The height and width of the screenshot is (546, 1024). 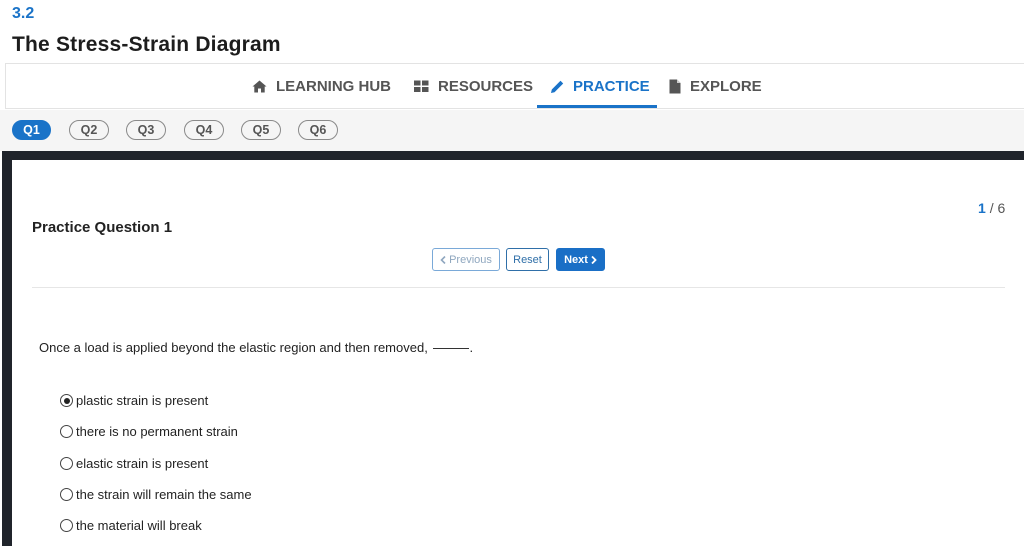 What do you see at coordinates (997, 208) in the screenshot?
I see `counter-total: / 6` at bounding box center [997, 208].